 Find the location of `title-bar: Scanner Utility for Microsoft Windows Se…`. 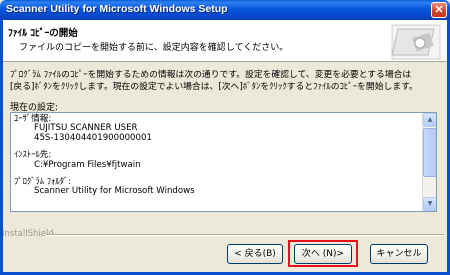

title-bar: Scanner Utility for Microsoft Windows Se… is located at coordinates (225, 10).